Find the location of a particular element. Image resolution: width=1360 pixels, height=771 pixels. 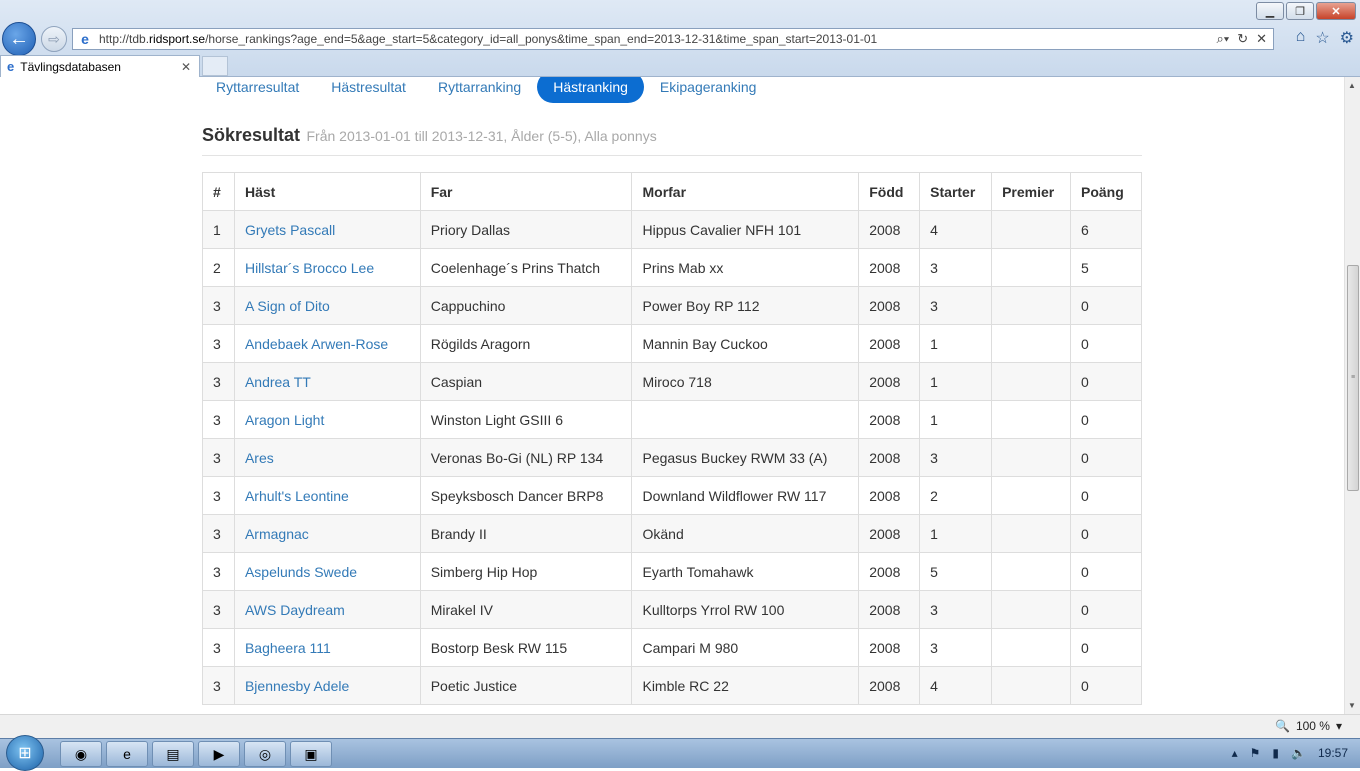

close-window-button: ✕ is located at coordinates (1336, 11).